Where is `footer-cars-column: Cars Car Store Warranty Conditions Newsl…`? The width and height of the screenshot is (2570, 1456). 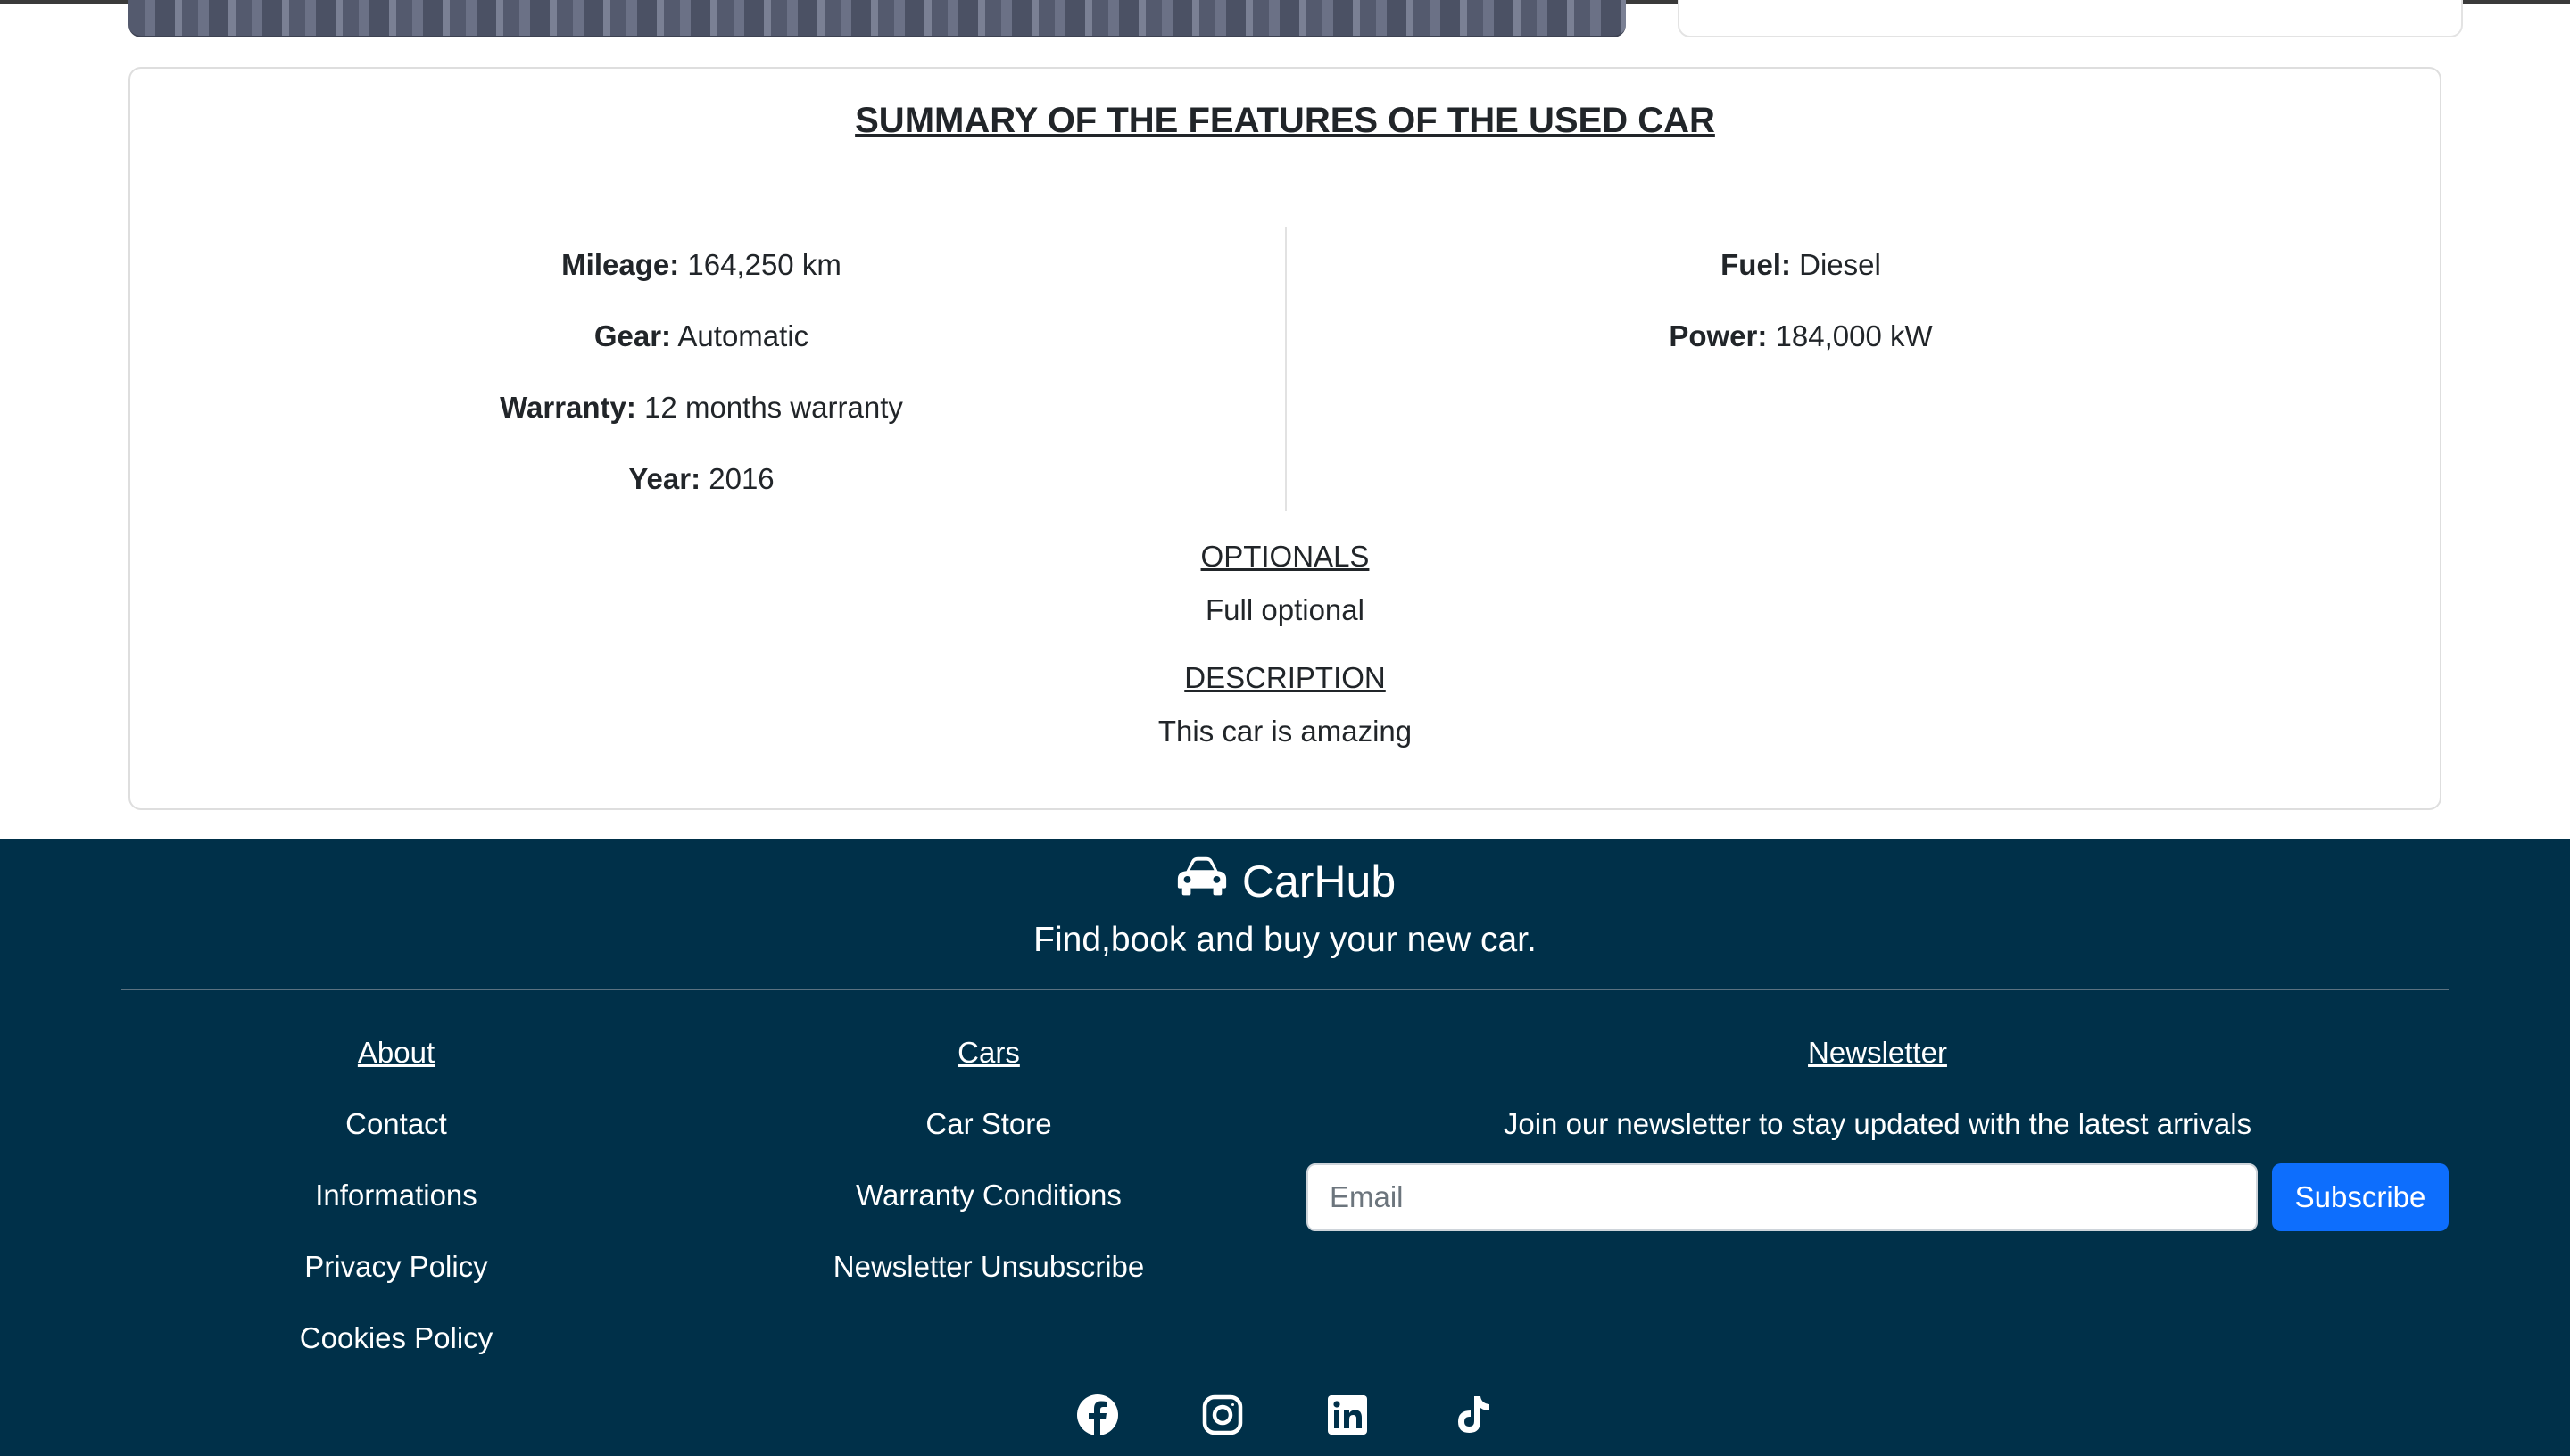 footer-cars-column: Cars Car Store Warranty Conditions Newsl… is located at coordinates (988, 1160).